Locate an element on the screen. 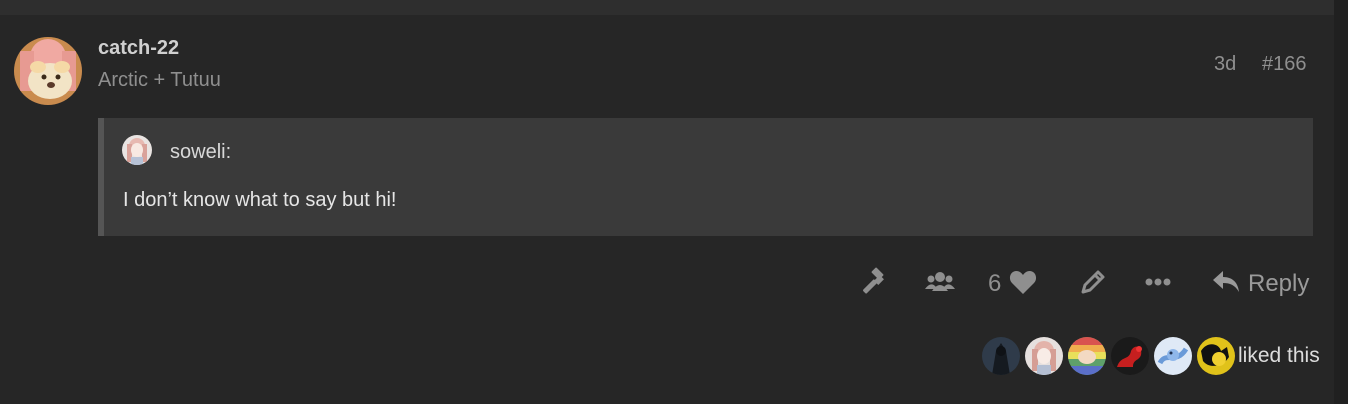  ellipsis-icon is located at coordinates (1158, 284).